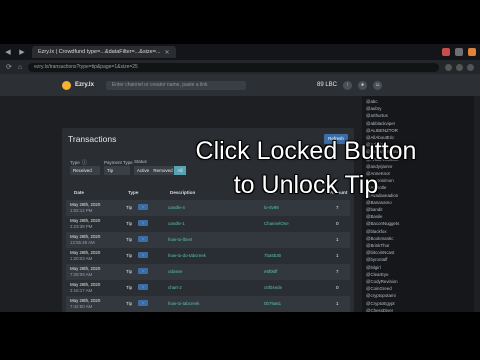  I want to click on sidebar-channel-item: @BrinkThor, so click(418, 245).